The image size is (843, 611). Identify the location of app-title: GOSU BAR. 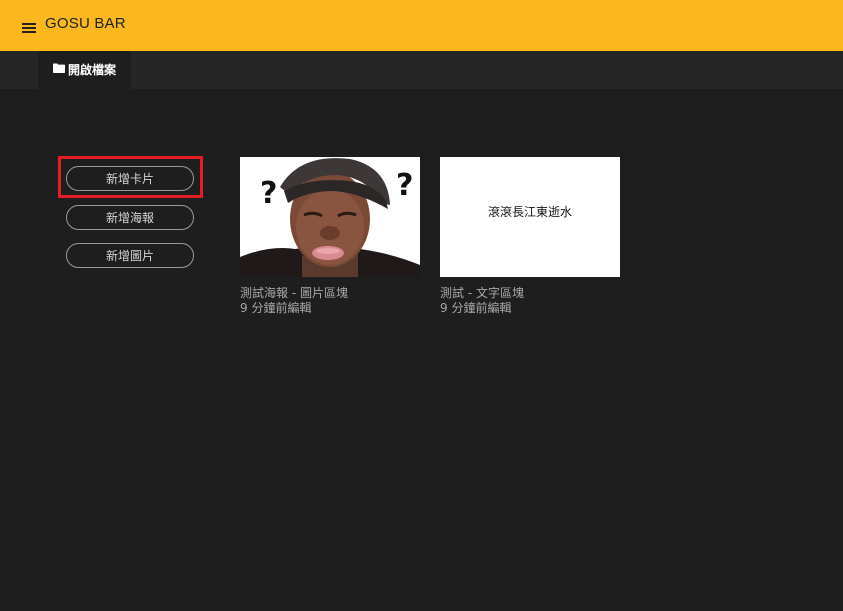
(85, 23).